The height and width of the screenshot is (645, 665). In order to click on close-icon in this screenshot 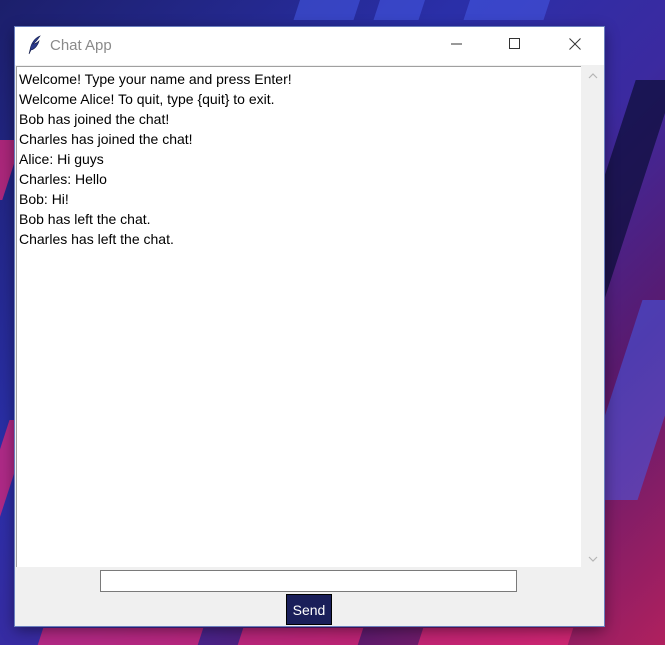, I will do `click(575, 46)`.